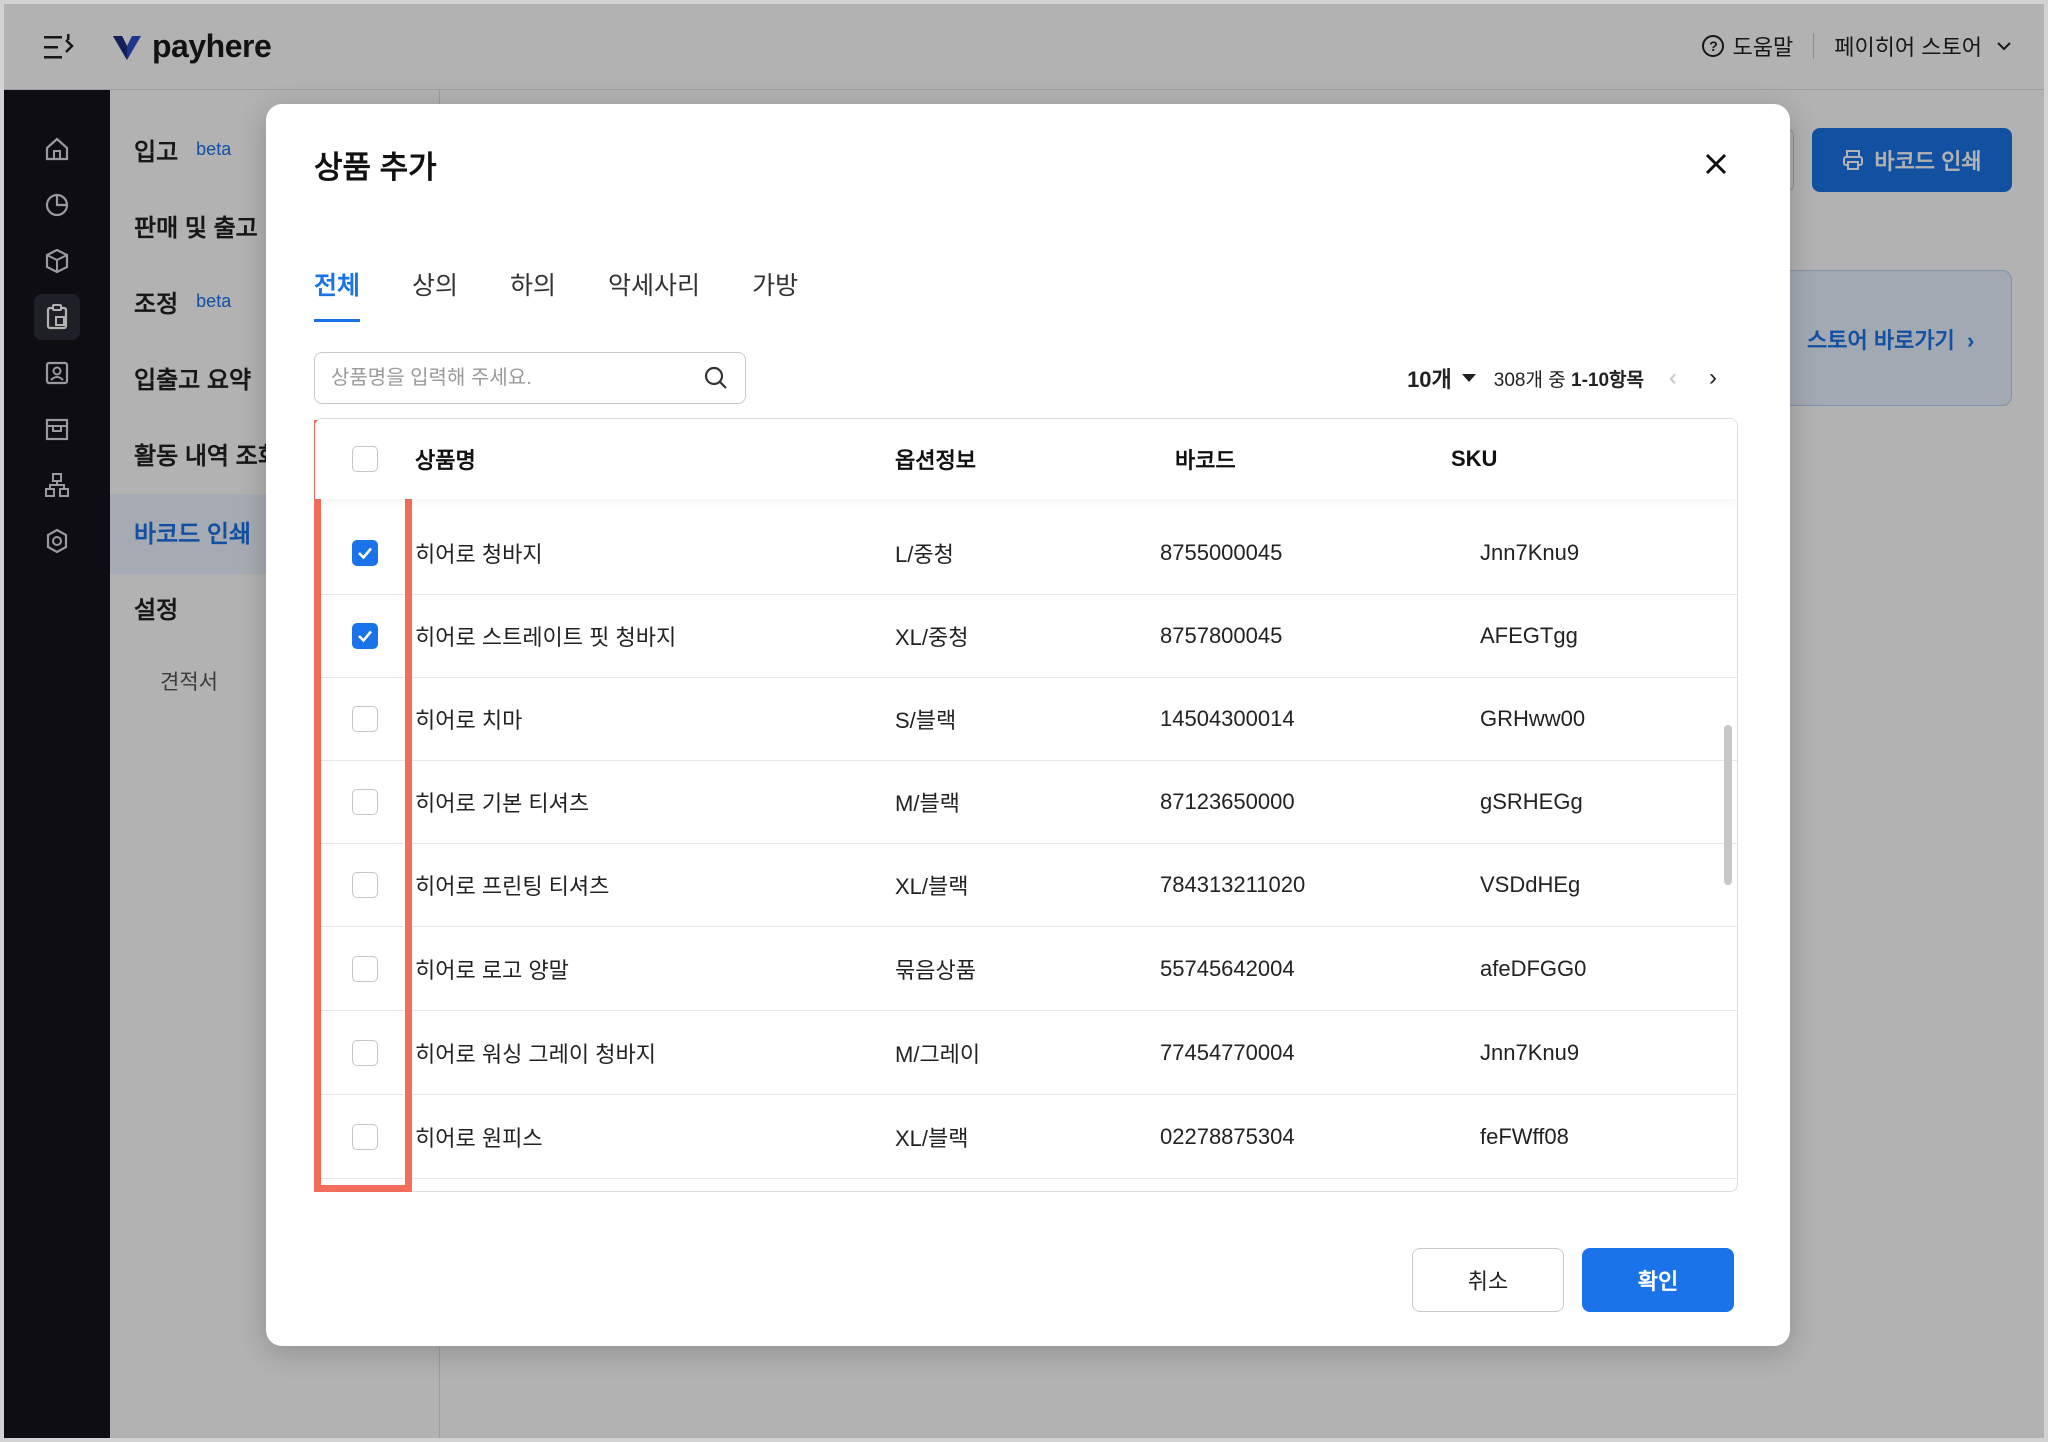 This screenshot has height=1442, width=2048. I want to click on table-row: 히어로 치마 S/블랙 14504300014 GRHww00, so click(1026, 719).